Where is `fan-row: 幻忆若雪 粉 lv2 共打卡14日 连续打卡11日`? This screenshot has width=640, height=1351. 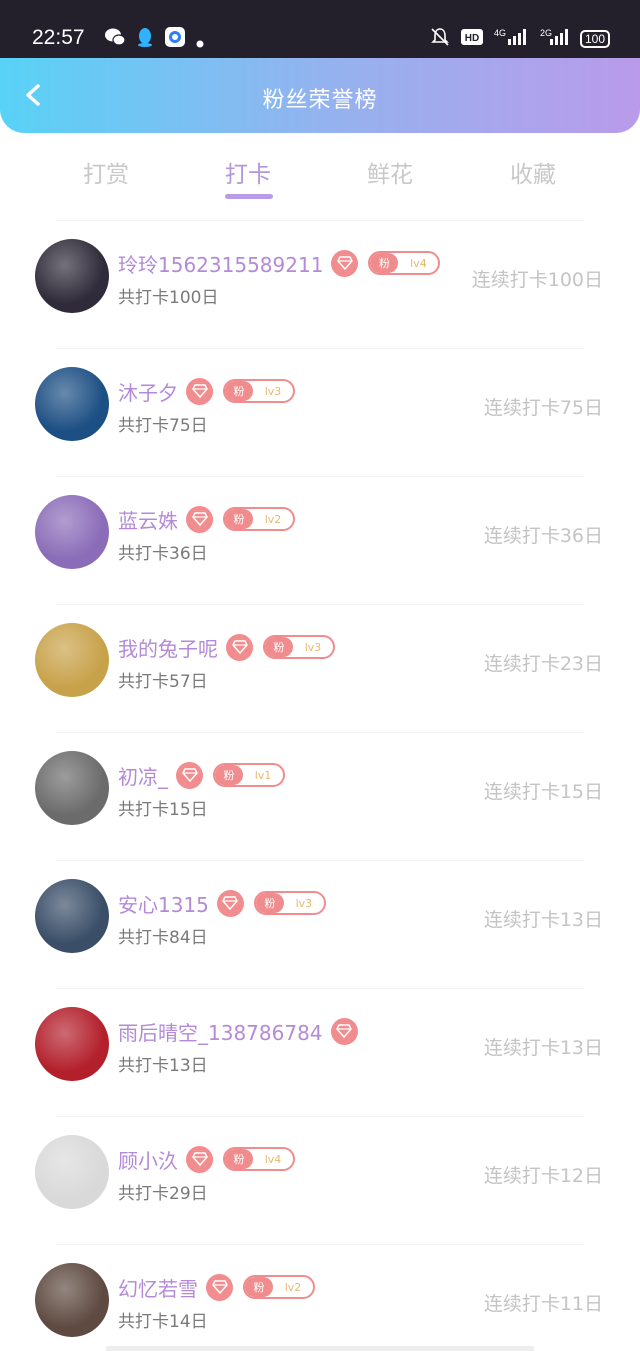
fan-row: 幻忆若雪 粉 lv2 共打卡14日 连续打卡11日 is located at coordinates (319, 1297).